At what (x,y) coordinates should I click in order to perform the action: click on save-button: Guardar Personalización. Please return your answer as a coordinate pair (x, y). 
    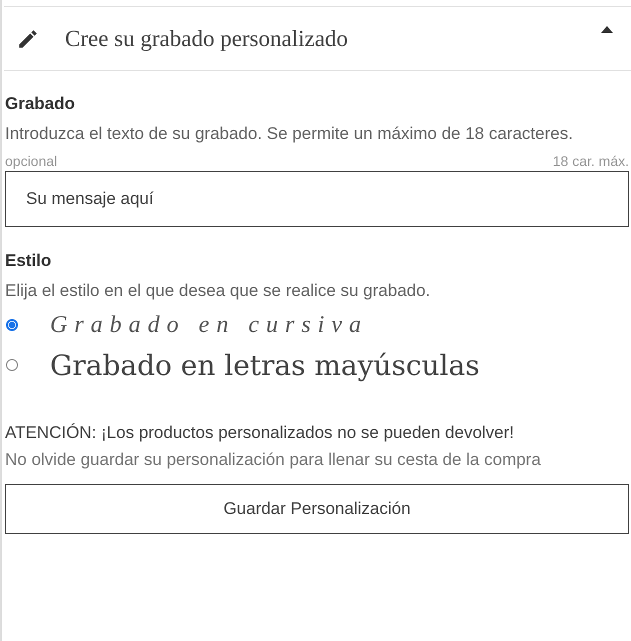
    Looking at the image, I should click on (317, 509).